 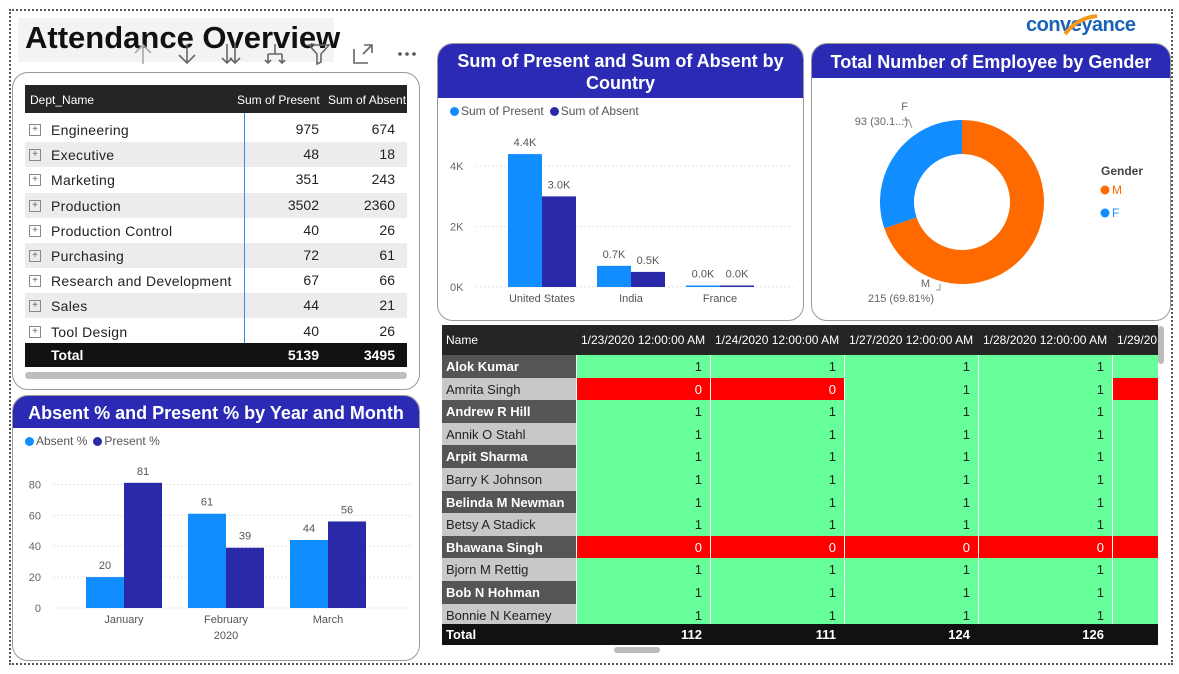 I want to click on col-sum-present: Sum of Present, so click(x=278, y=100).